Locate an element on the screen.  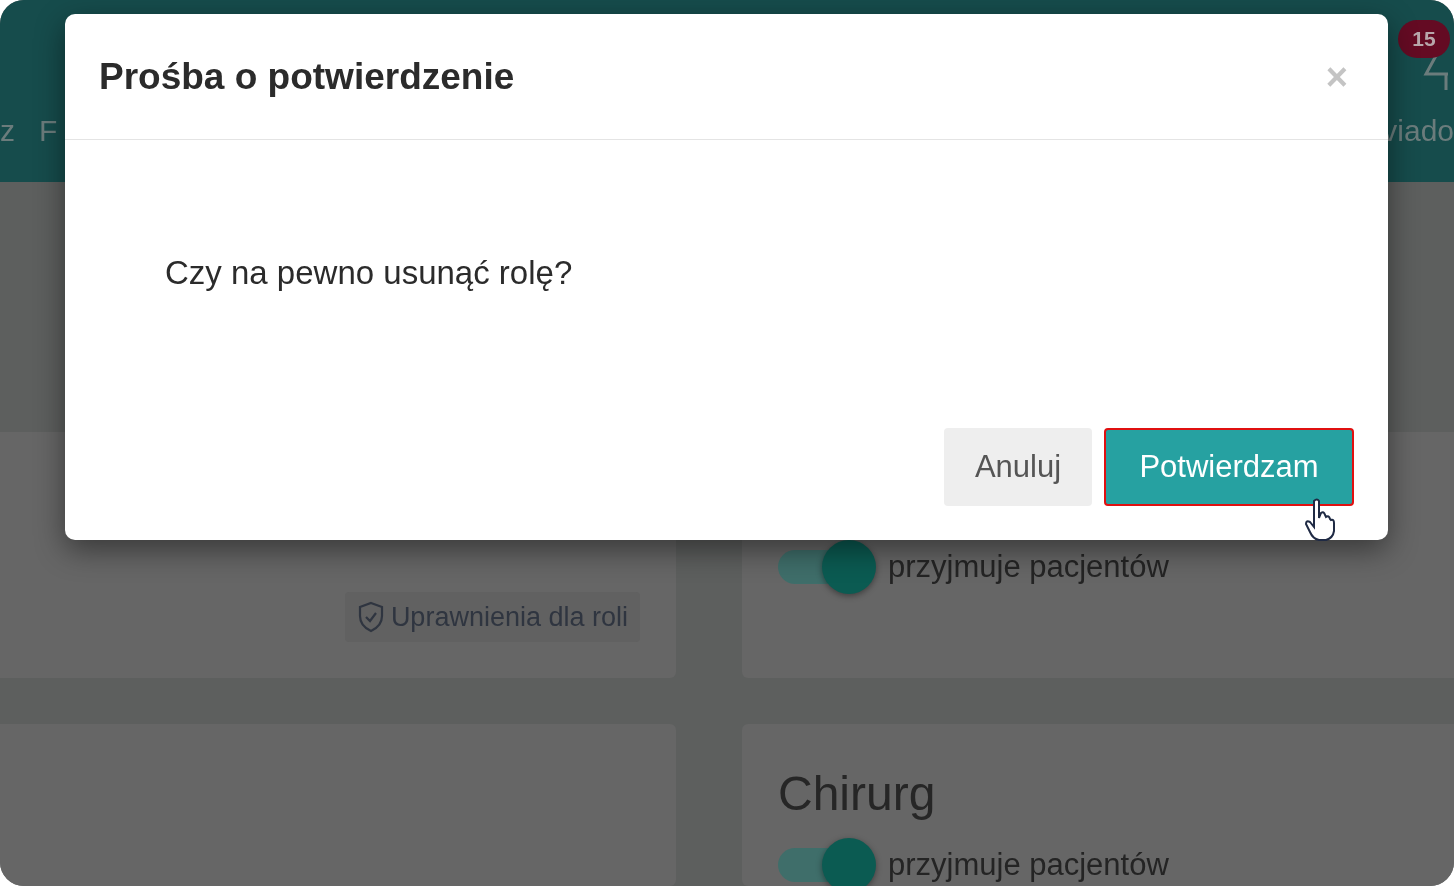
nav-item: z is located at coordinates (7, 130).